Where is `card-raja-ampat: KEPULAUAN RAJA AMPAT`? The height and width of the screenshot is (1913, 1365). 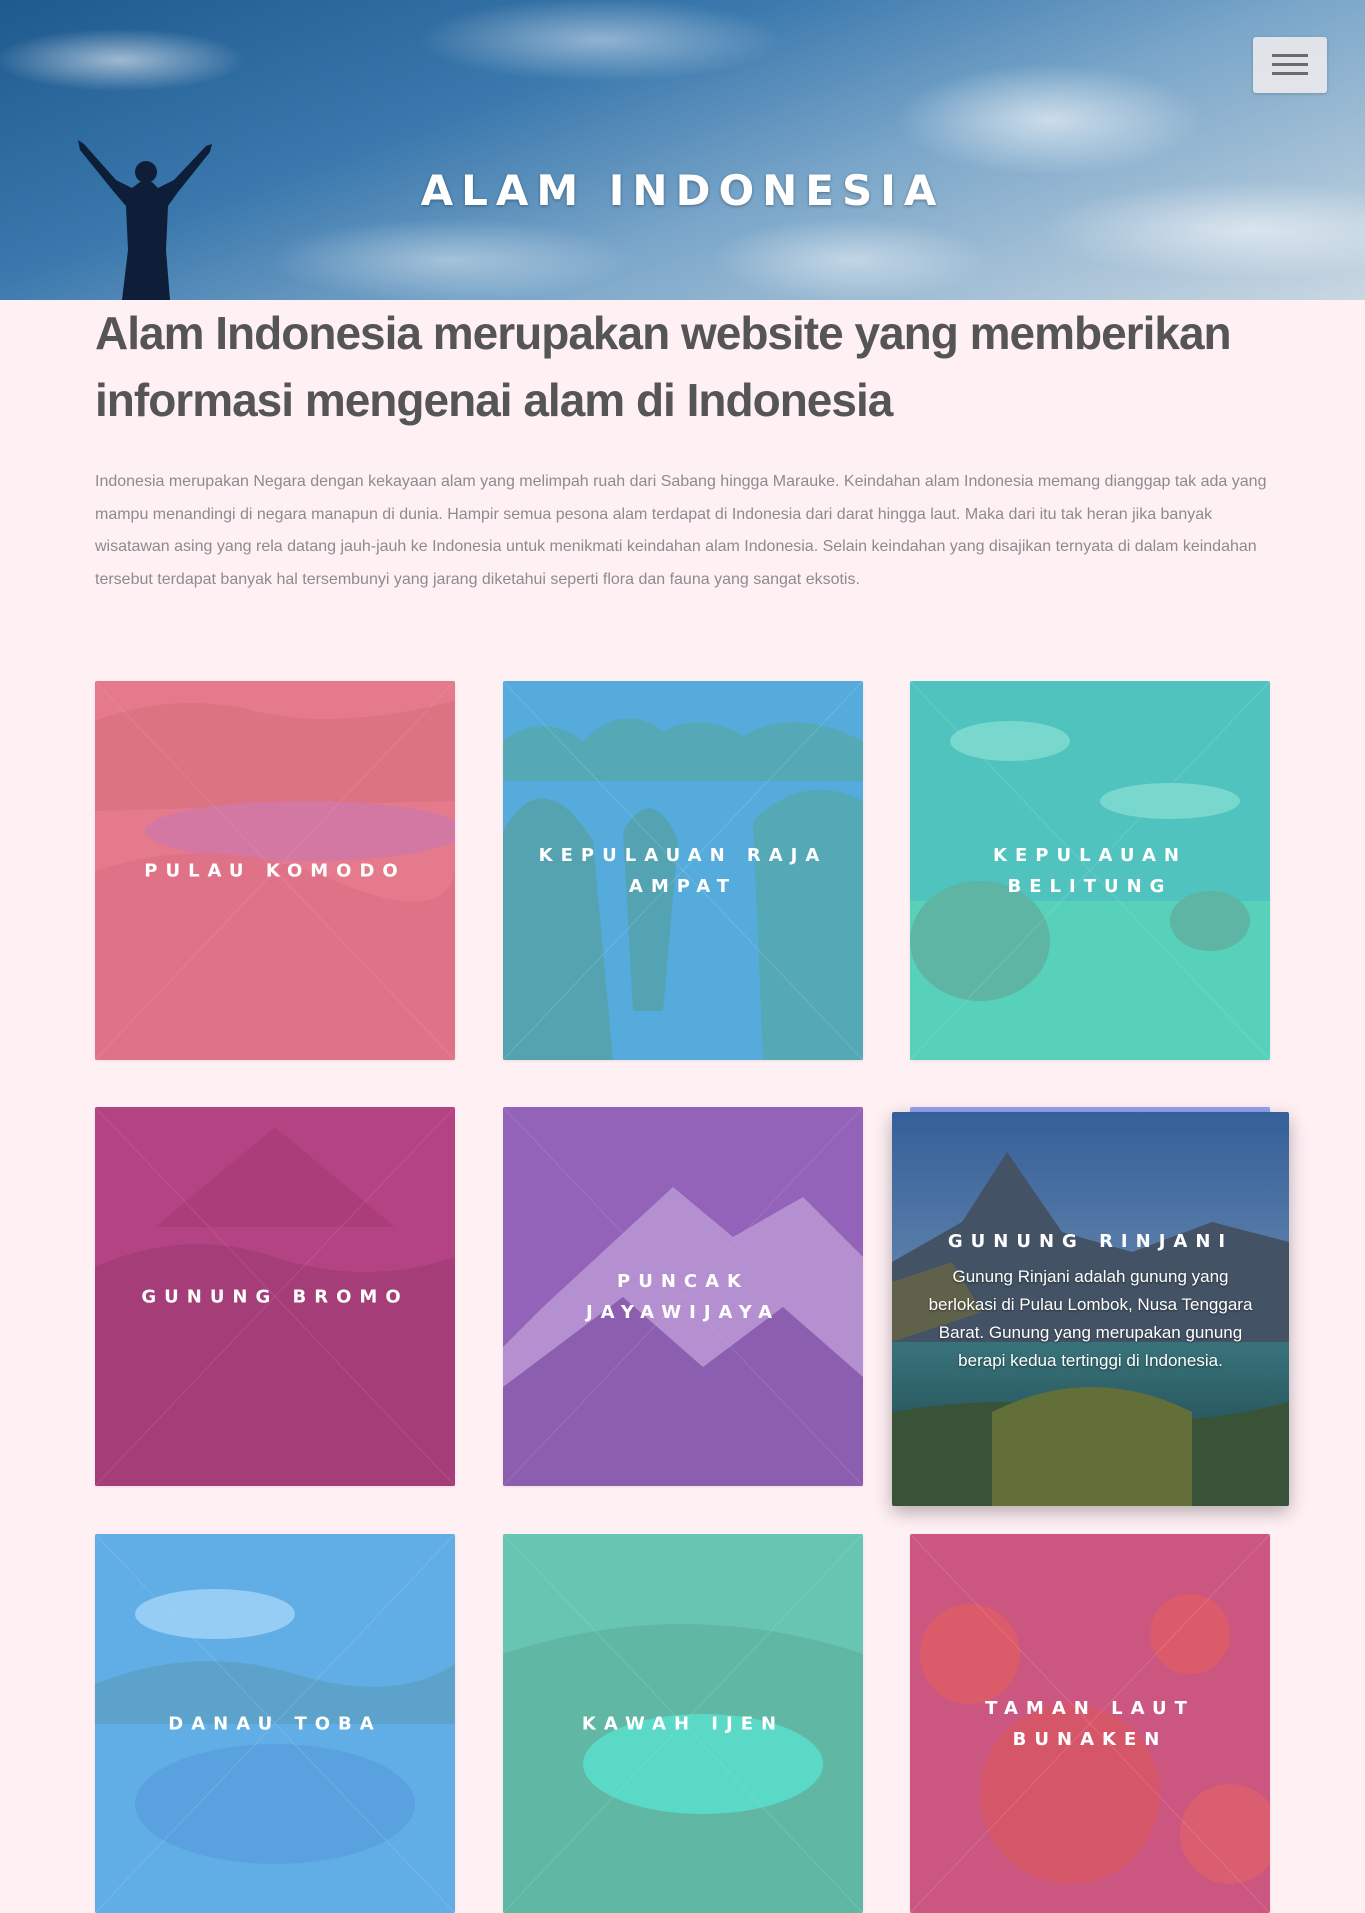
card-raja-ampat: KEPULAUAN RAJA AMPAT is located at coordinates (683, 870).